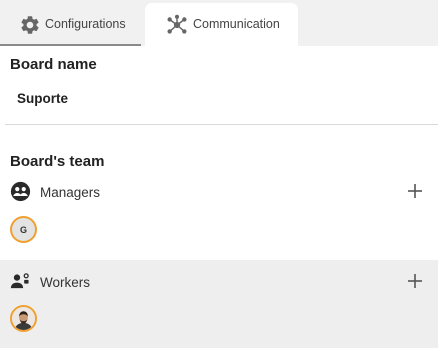 Image resolution: width=438 pixels, height=348 pixels. I want to click on workers-icon, so click(19, 281).